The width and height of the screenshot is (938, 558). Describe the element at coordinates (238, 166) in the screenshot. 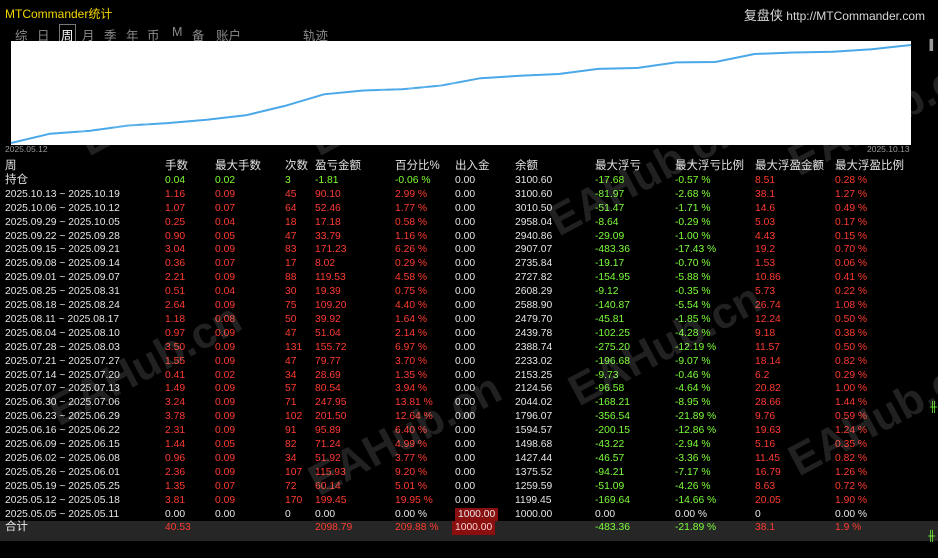

I see `column-header: 最大手数` at that location.